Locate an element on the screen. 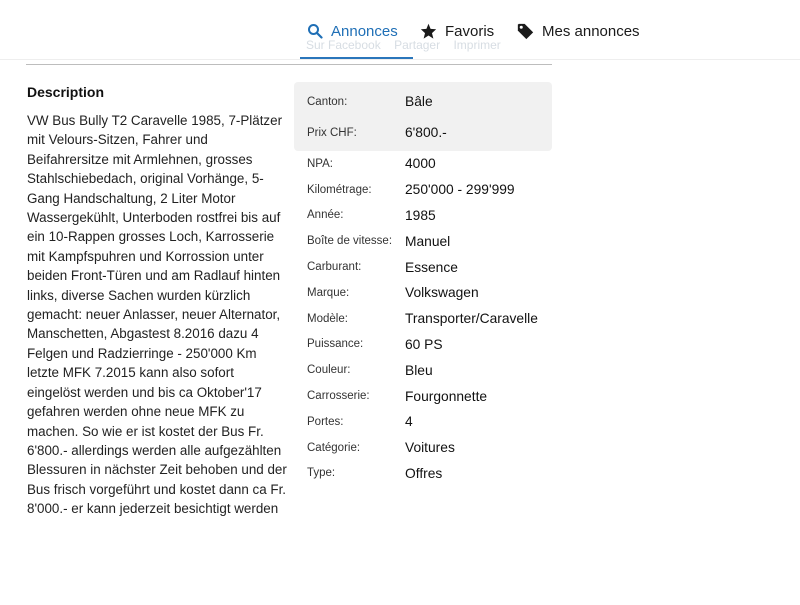  detail-label: Modèle: is located at coordinates (327, 318).